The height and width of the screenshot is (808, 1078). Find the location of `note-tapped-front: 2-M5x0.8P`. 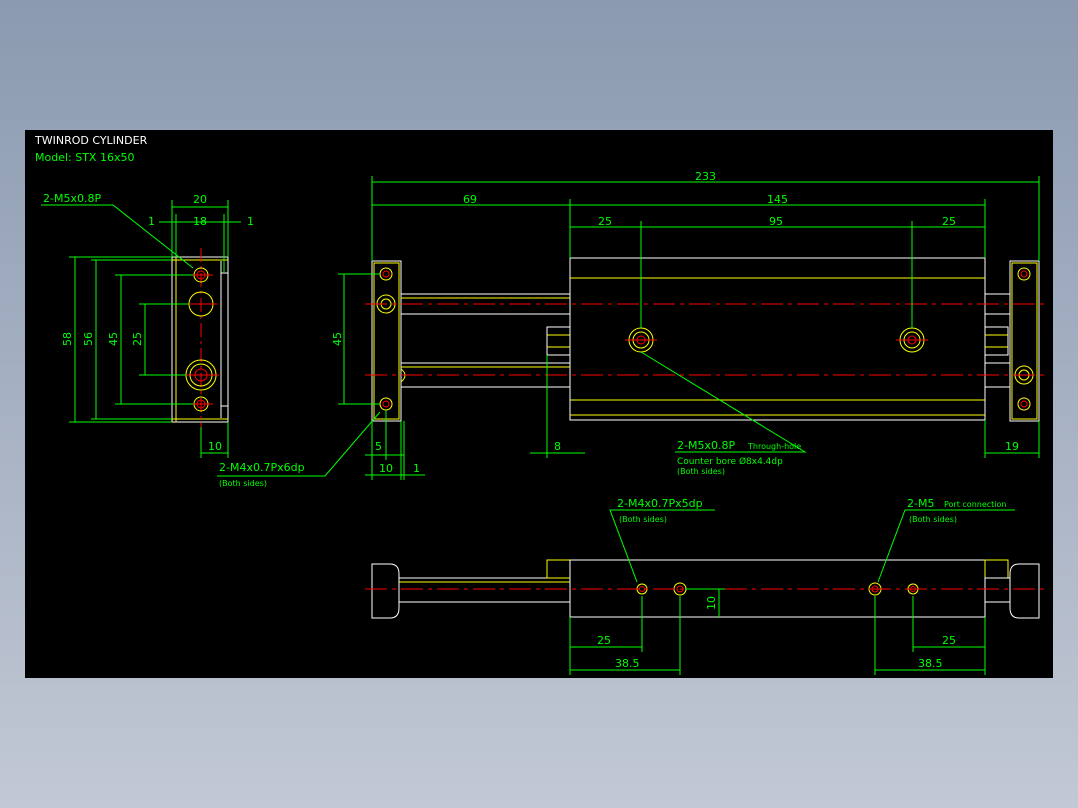

note-tapped-front: 2-M5x0.8P is located at coordinates (72, 198).